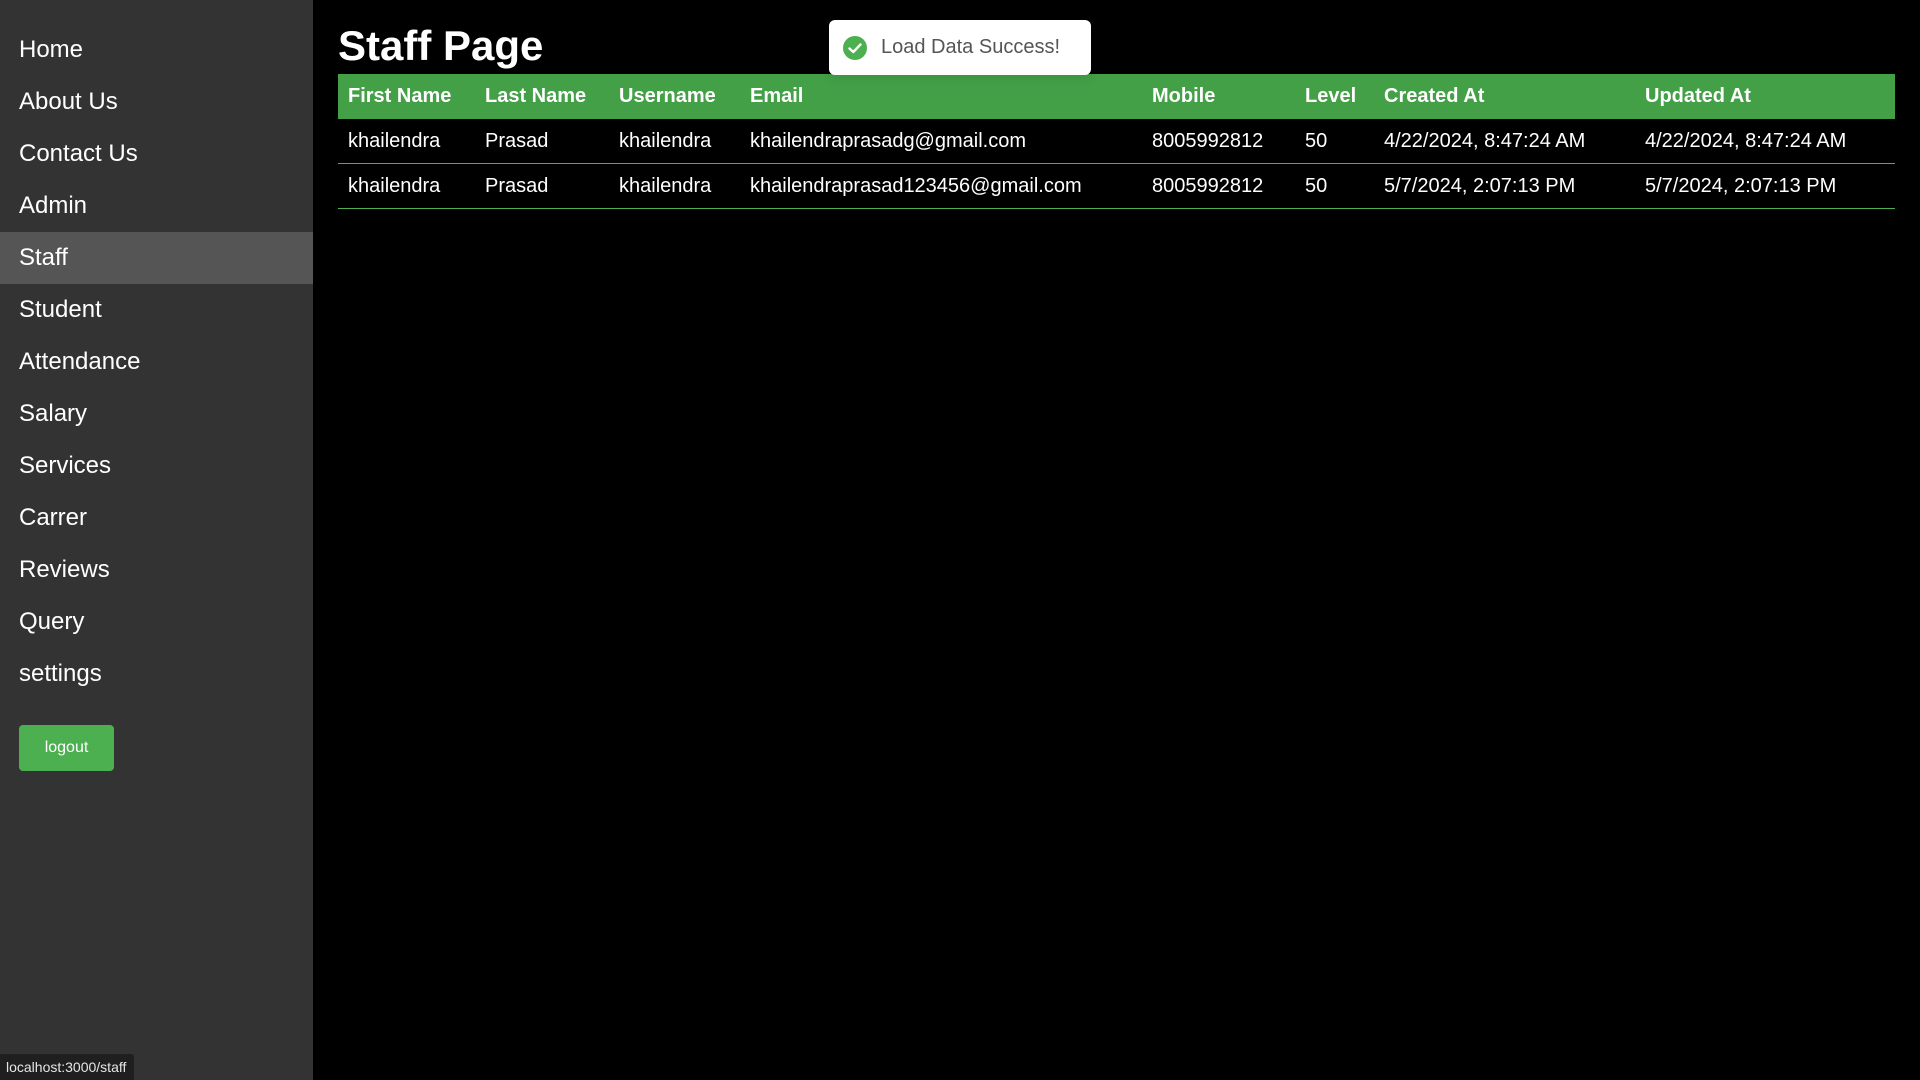 The height and width of the screenshot is (1080, 1920). What do you see at coordinates (1765, 96) in the screenshot?
I see `column-header-updated-at: Updated At` at bounding box center [1765, 96].